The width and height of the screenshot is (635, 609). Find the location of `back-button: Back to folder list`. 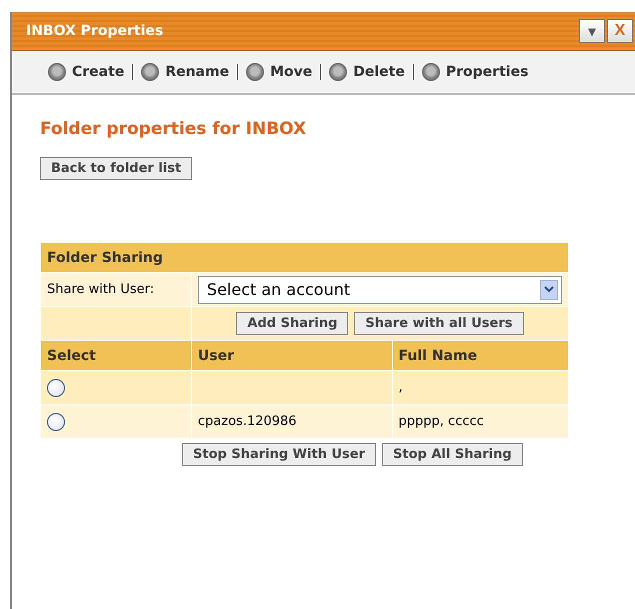

back-button: Back to folder list is located at coordinates (116, 168).